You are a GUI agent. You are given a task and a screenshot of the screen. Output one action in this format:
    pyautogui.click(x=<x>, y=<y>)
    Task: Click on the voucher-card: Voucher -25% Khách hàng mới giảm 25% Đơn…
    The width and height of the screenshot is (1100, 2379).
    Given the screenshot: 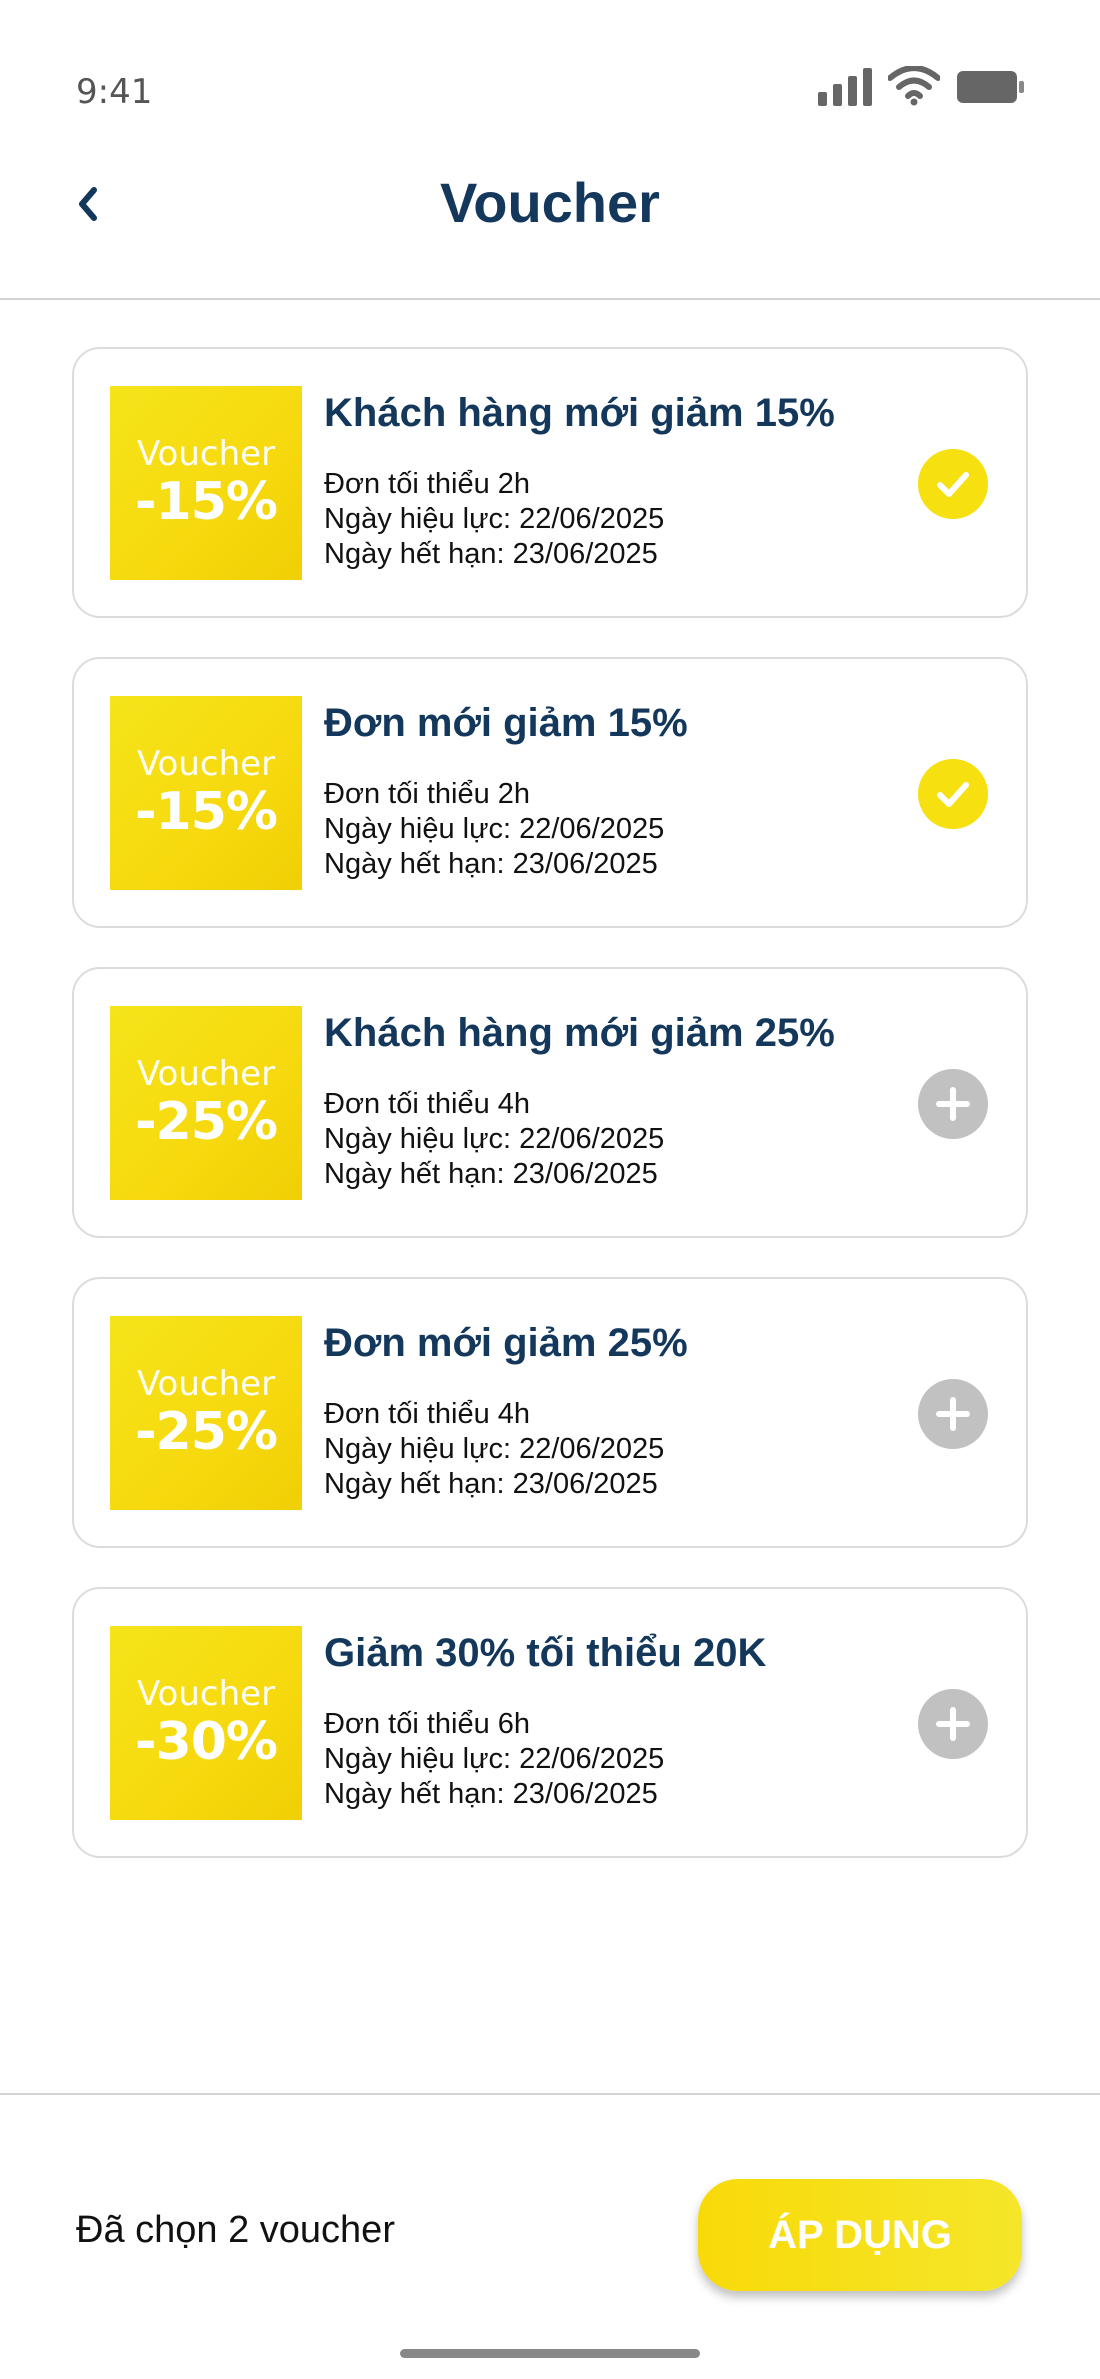 What is the action you would take?
    pyautogui.click(x=550, y=1102)
    